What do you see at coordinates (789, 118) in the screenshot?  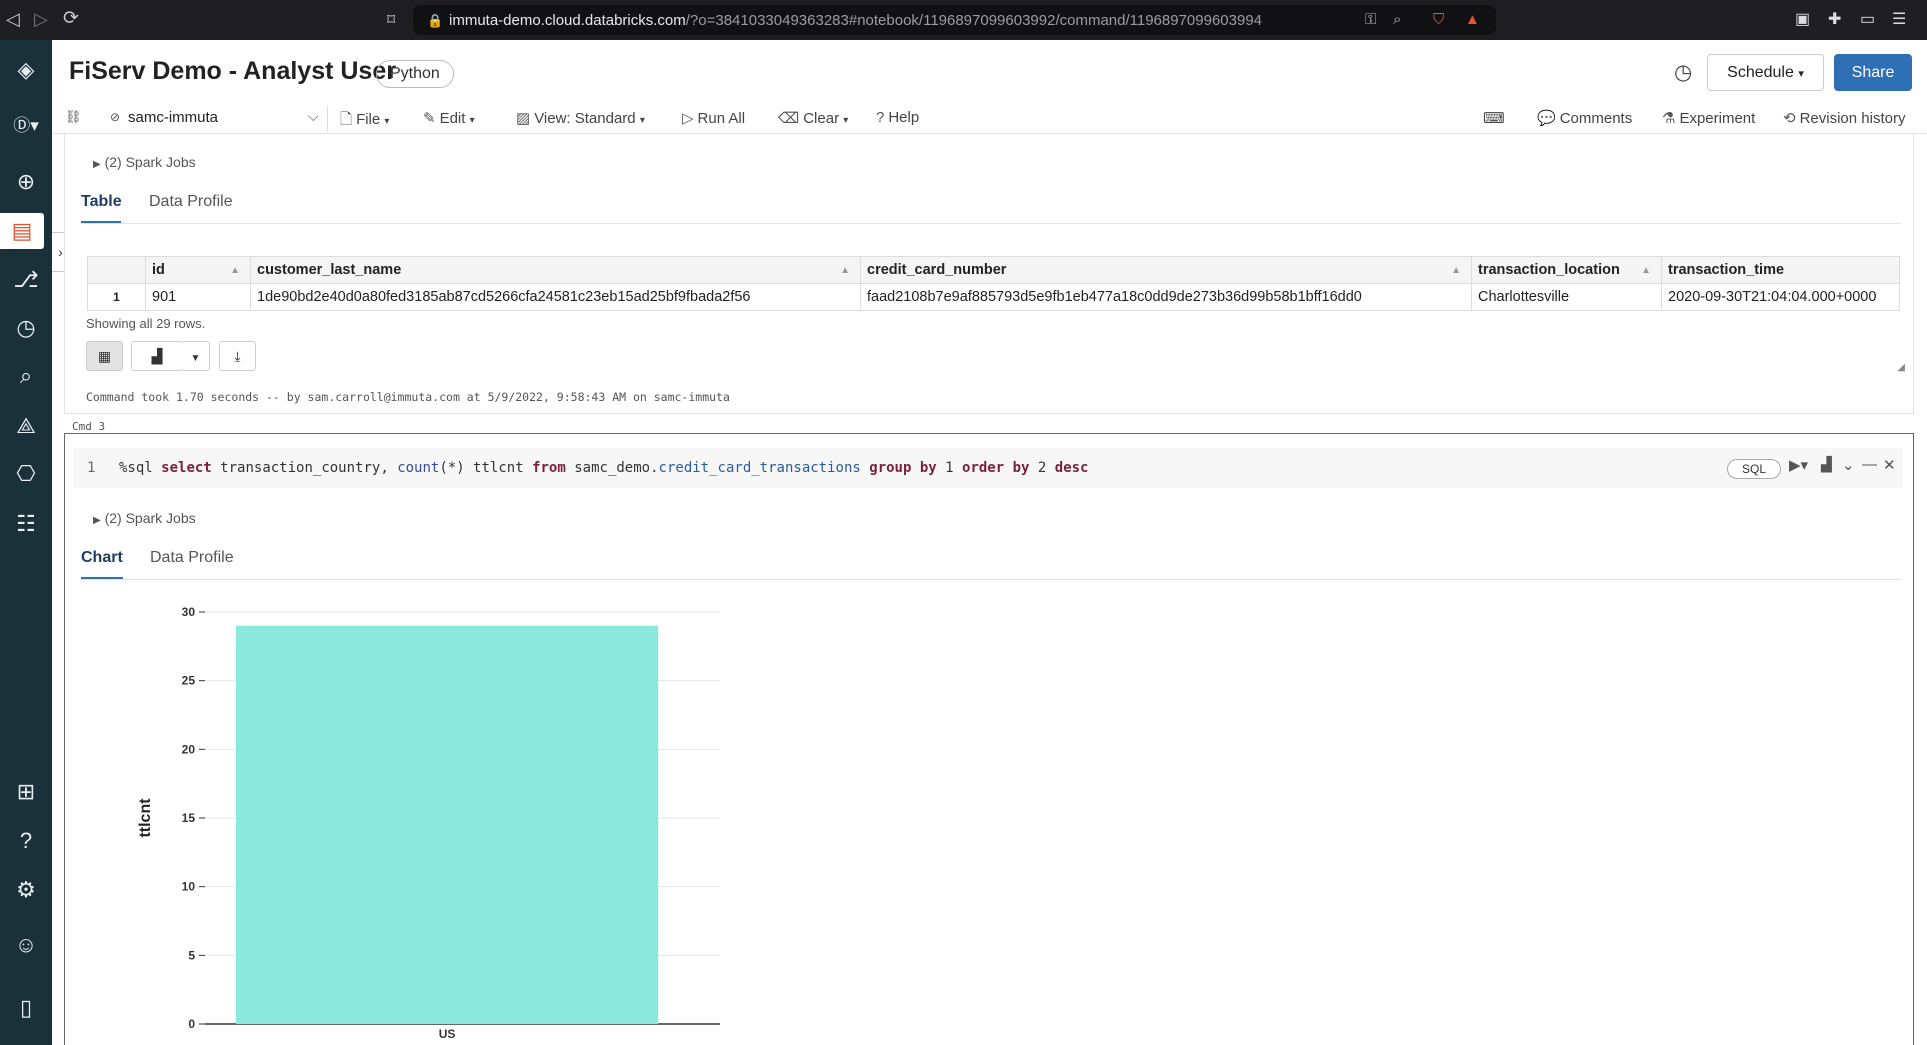 I see `eraser-icon: ⌫` at bounding box center [789, 118].